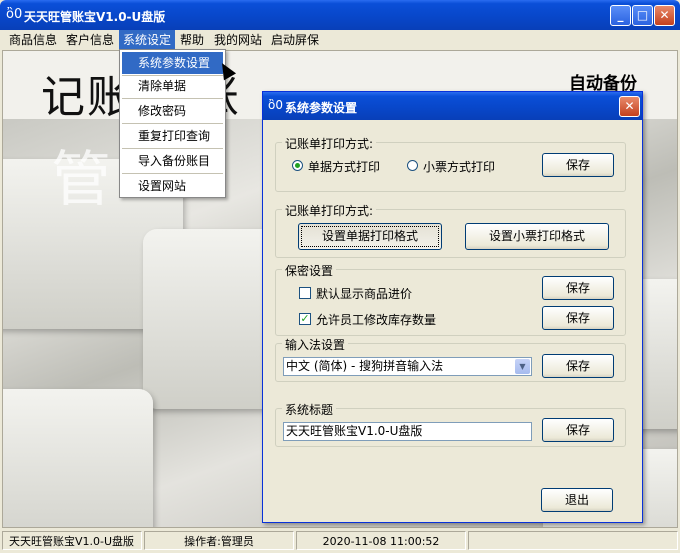  I want to click on menu-customer-info: 客户信息, so click(90, 40).